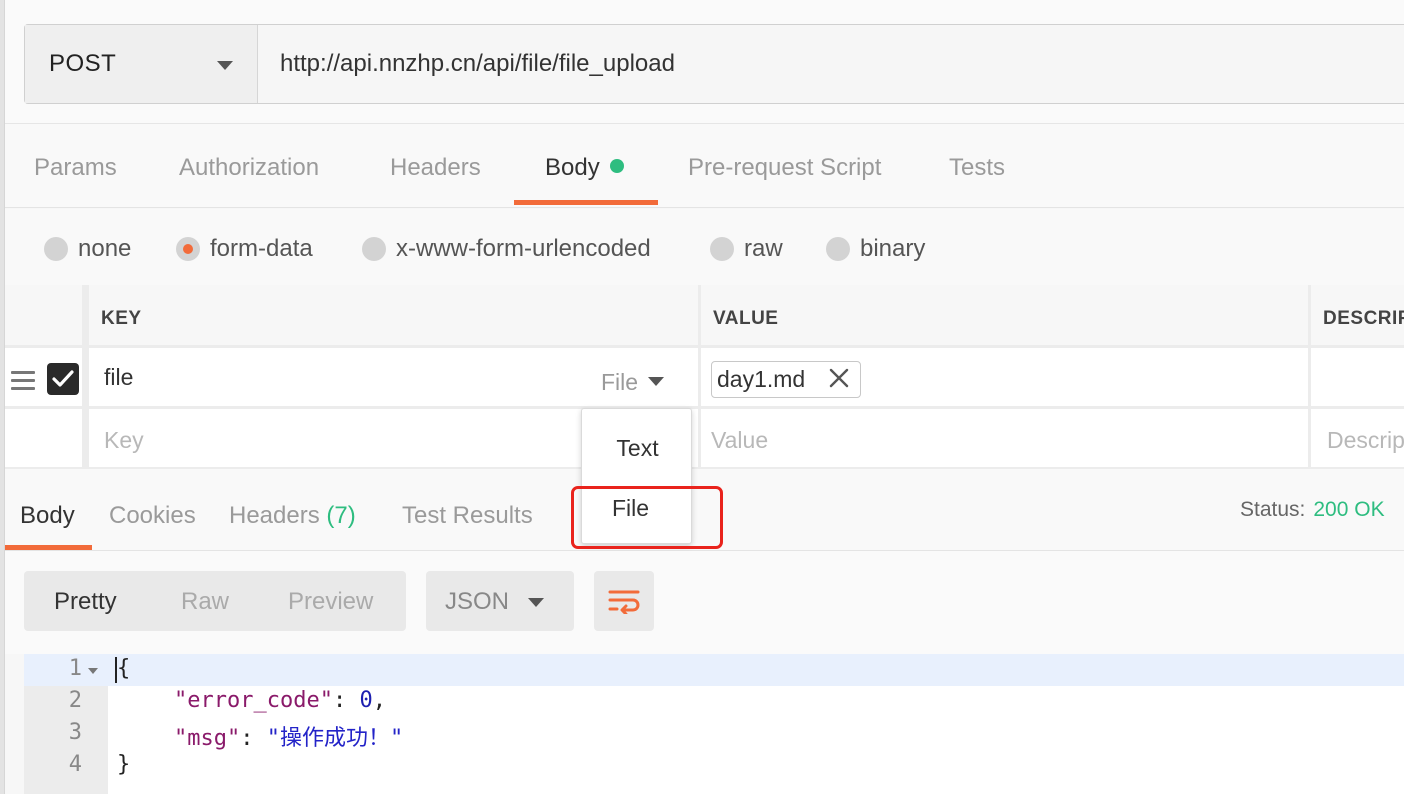  What do you see at coordinates (75, 732) in the screenshot?
I see `line-number: 3` at bounding box center [75, 732].